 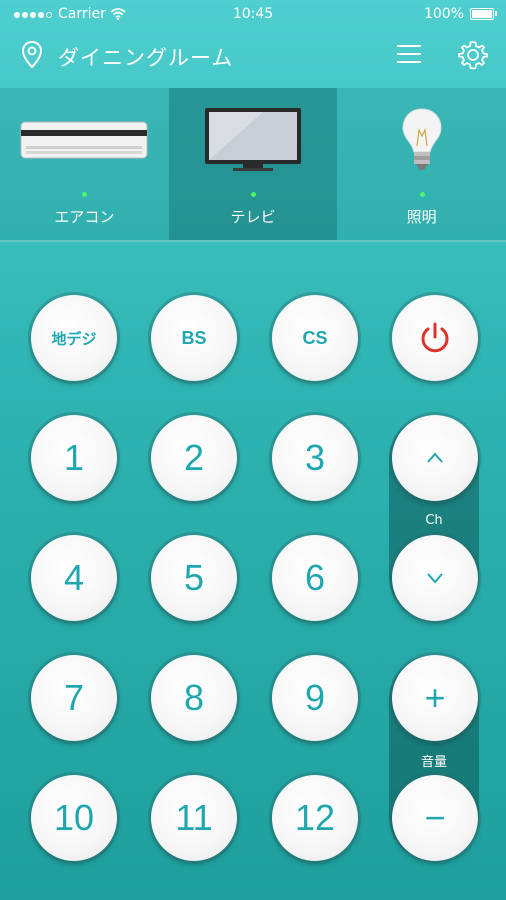 What do you see at coordinates (315, 458) in the screenshot?
I see `number-button-3: 3` at bounding box center [315, 458].